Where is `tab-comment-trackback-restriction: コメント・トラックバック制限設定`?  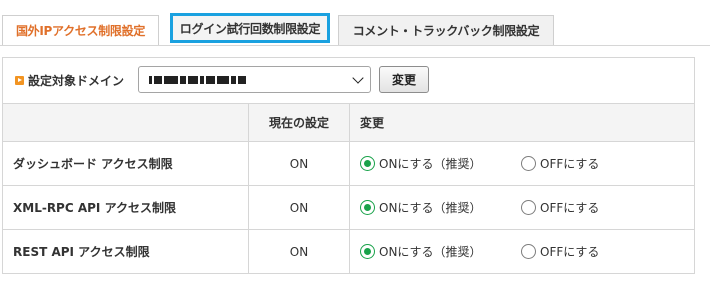
tab-comment-trackback-restriction: コメント・トラックバック制限設定 is located at coordinates (446, 30).